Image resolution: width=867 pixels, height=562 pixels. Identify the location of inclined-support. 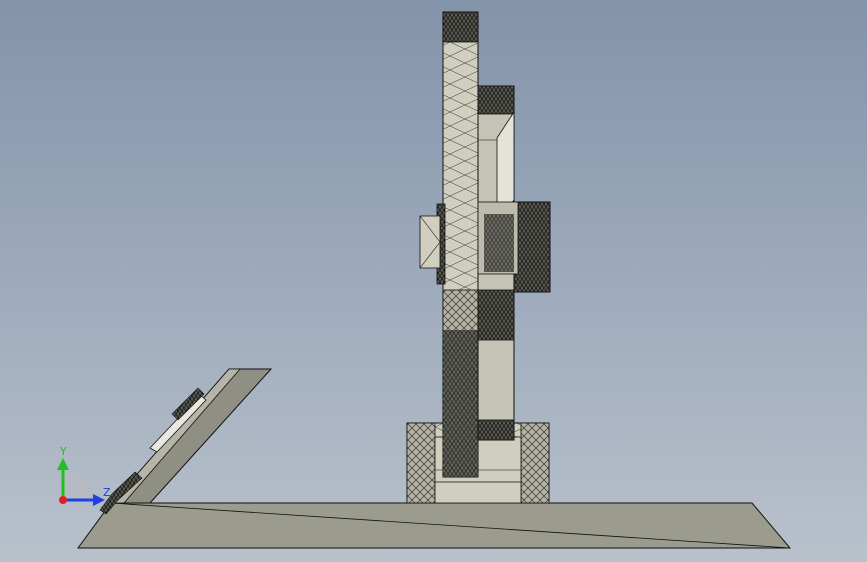
(186, 441).